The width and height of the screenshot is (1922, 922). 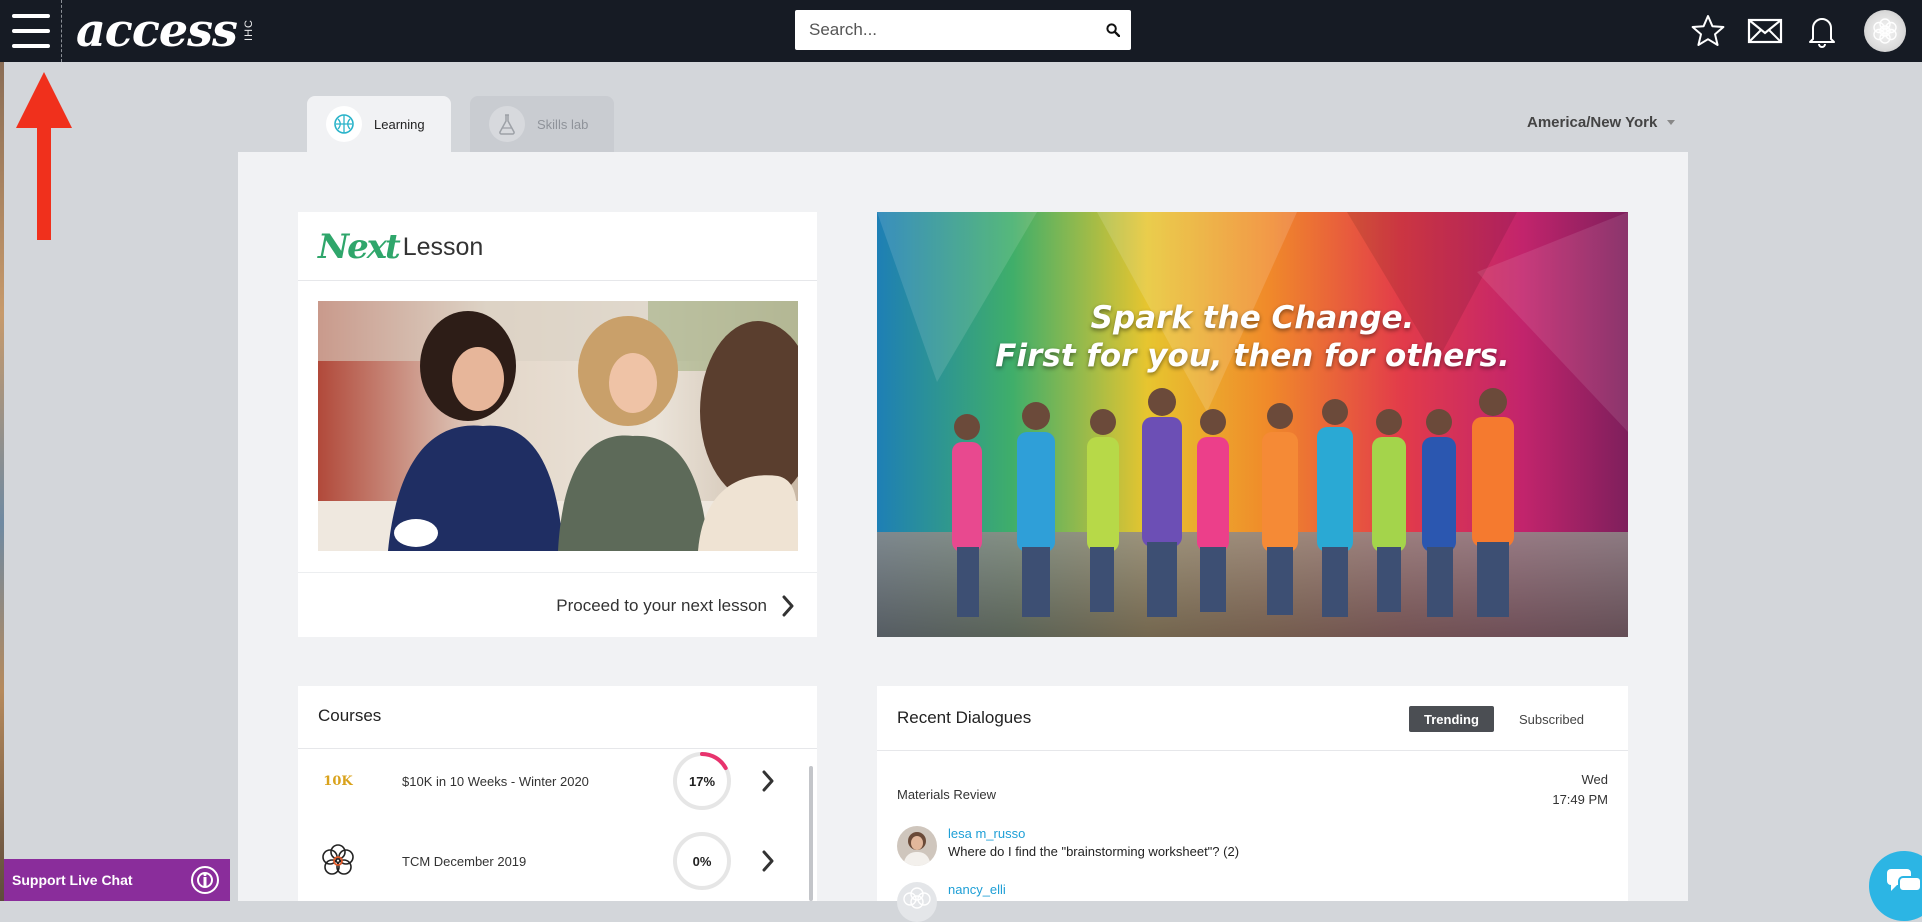 I want to click on red-arrow-annotation, so click(x=44, y=156).